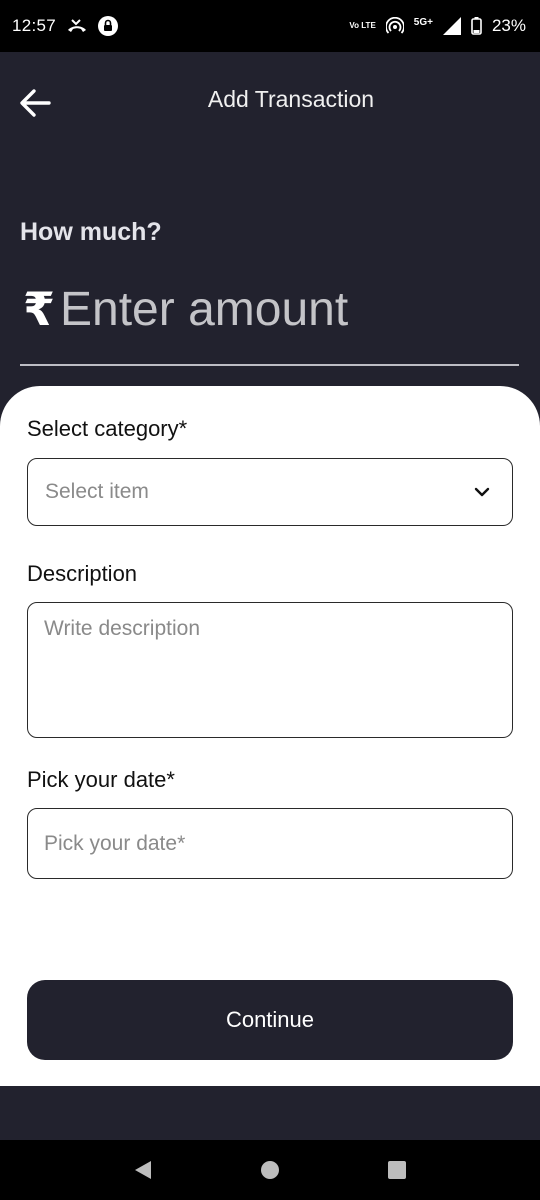 Image resolution: width=540 pixels, height=1200 pixels. What do you see at coordinates (77, 26) in the screenshot?
I see `missed-call-icon` at bounding box center [77, 26].